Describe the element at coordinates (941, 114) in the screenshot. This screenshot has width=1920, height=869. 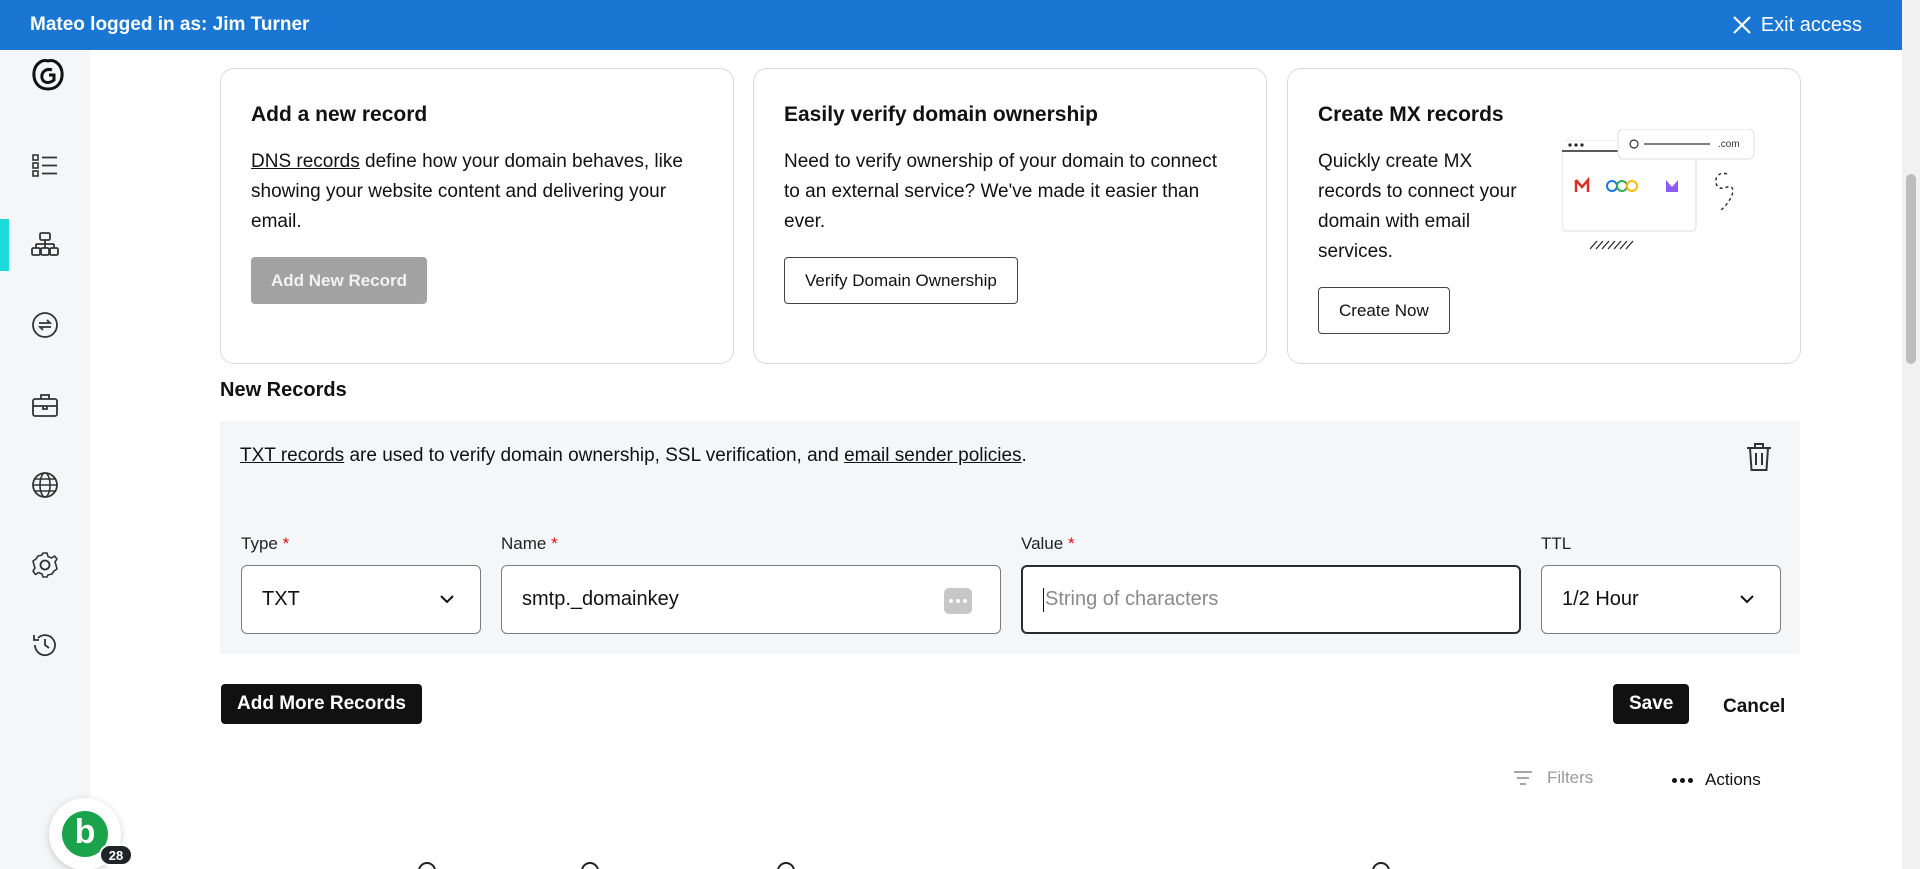
I see `card-title: Easily verify domain ownership` at that location.